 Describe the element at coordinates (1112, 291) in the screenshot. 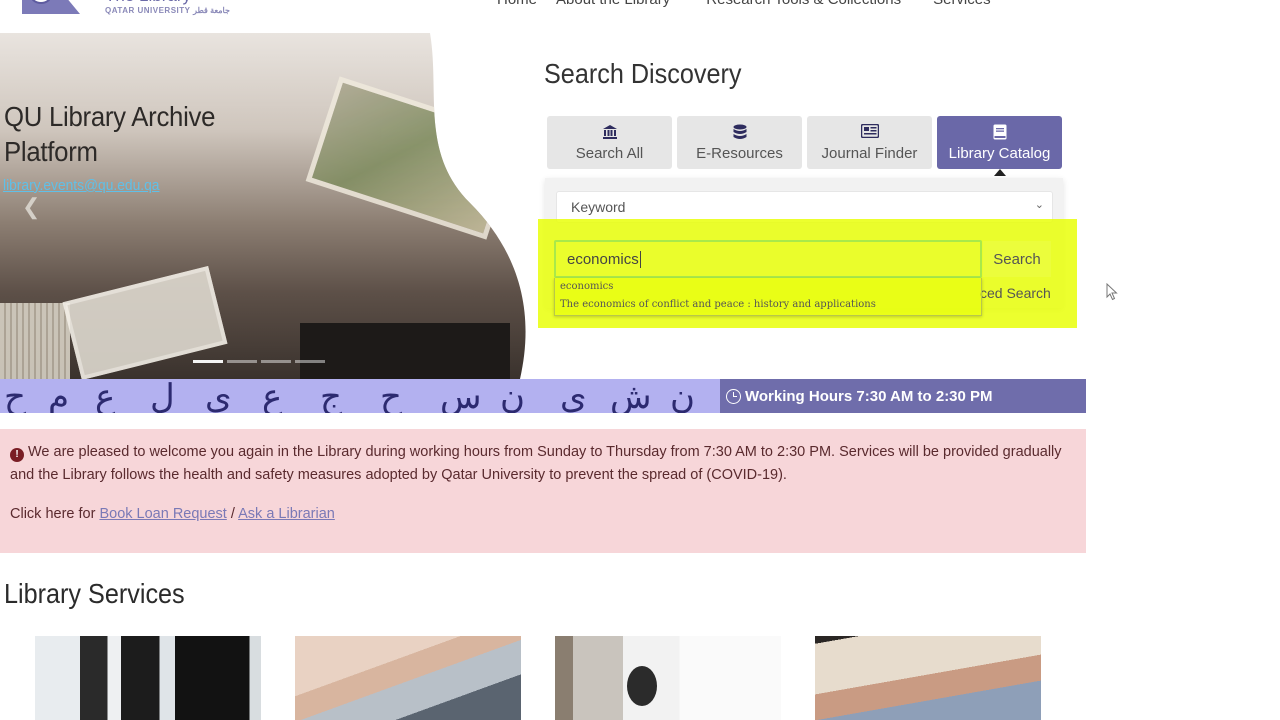

I see `mouse-cursor-icon` at that location.